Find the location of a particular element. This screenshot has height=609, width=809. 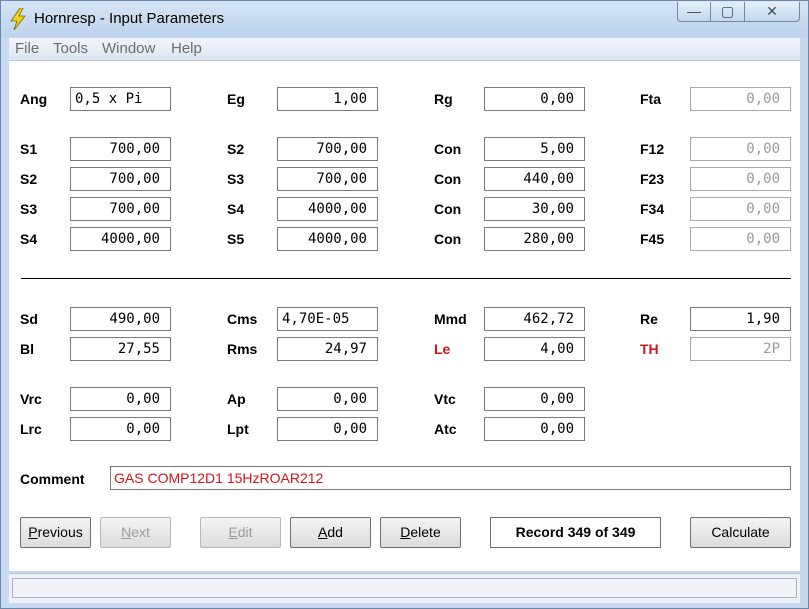

add-button: Add is located at coordinates (330, 532).